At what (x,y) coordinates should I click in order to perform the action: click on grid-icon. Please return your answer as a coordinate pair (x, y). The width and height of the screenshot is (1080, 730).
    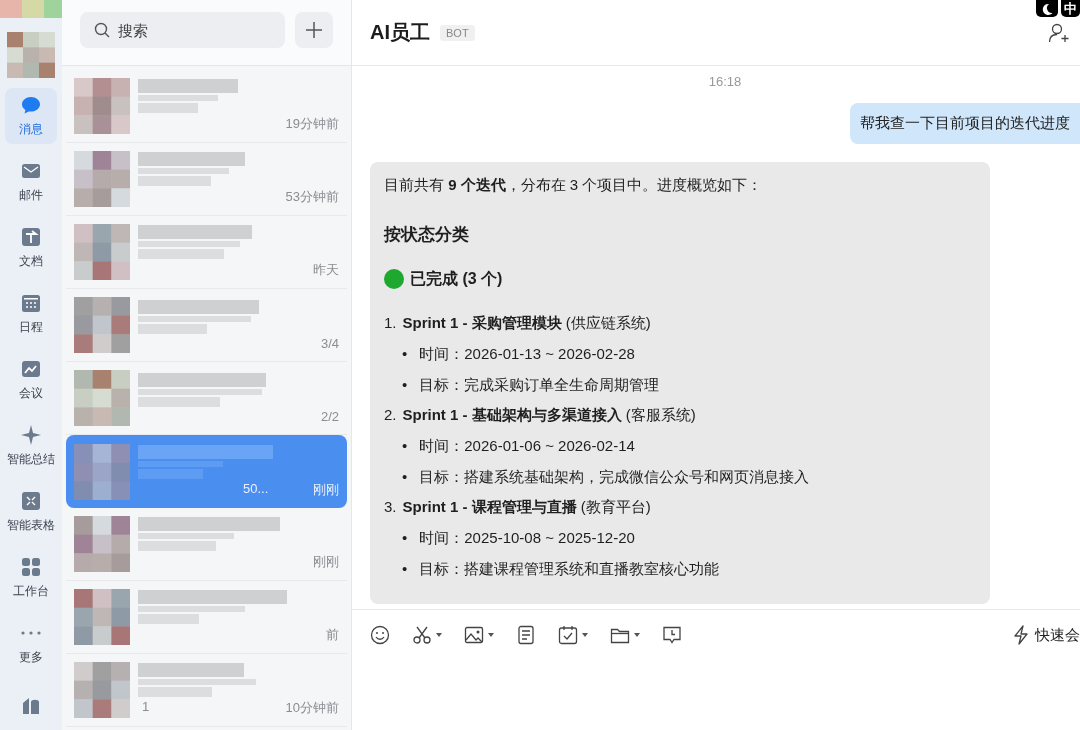
    Looking at the image, I should click on (31, 567).